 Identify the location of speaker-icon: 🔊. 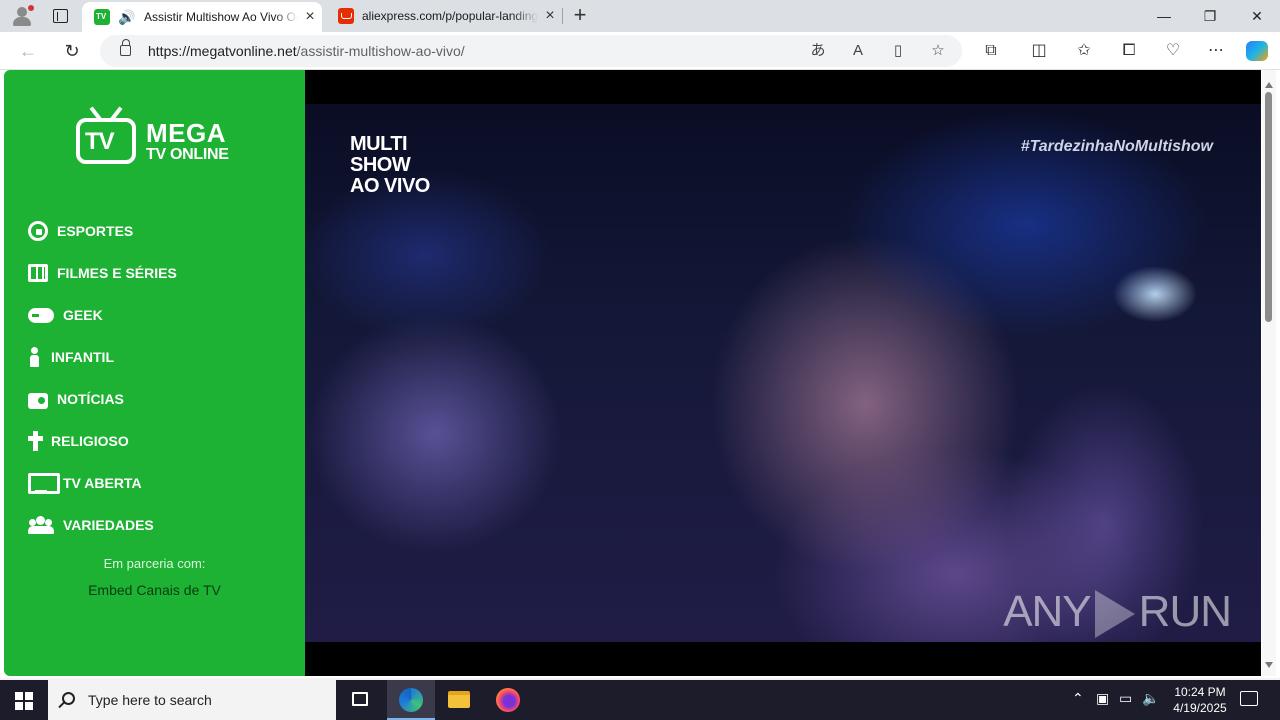
(127, 17).